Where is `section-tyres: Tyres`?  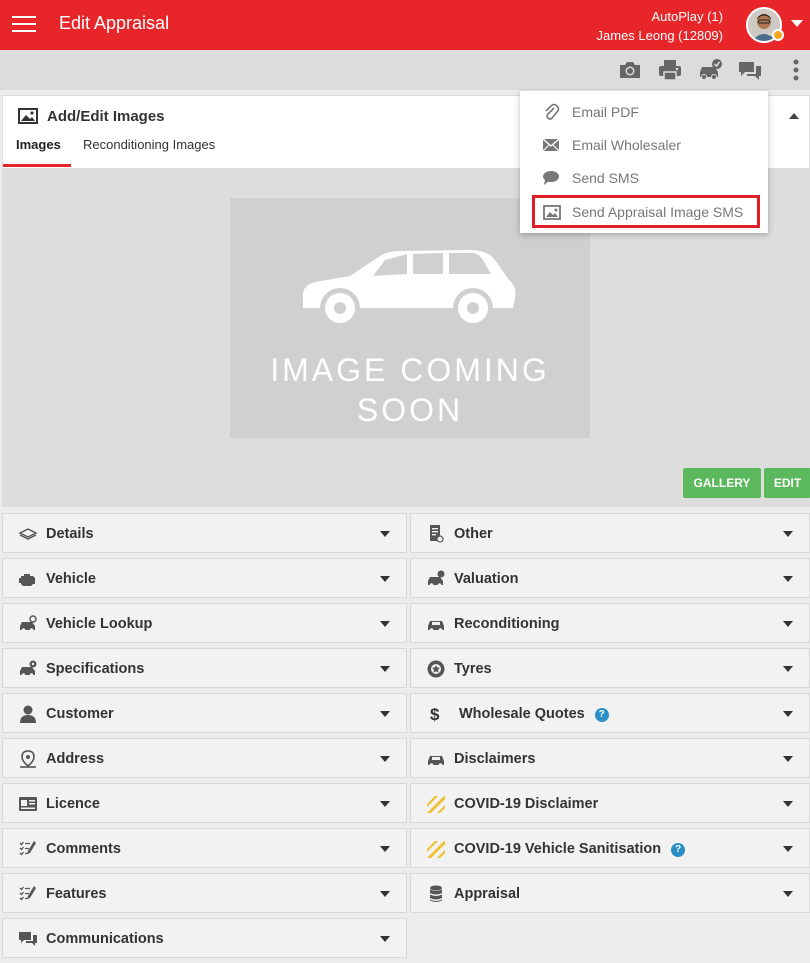
section-tyres: Tyres is located at coordinates (610, 668).